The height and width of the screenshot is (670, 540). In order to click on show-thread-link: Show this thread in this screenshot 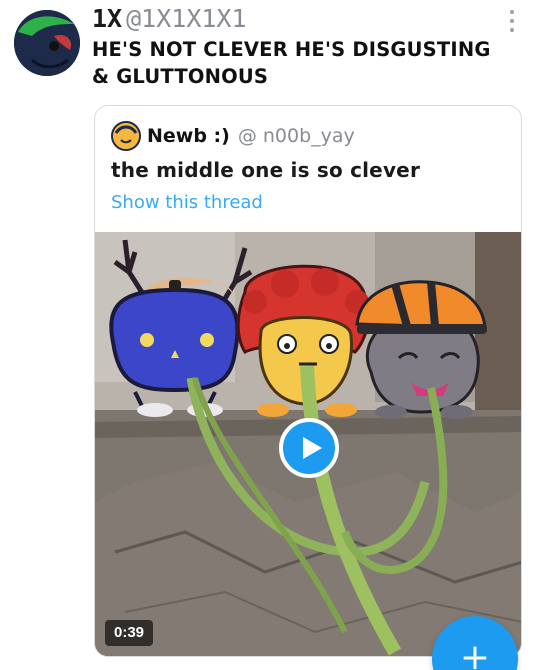, I will do `click(187, 202)`.